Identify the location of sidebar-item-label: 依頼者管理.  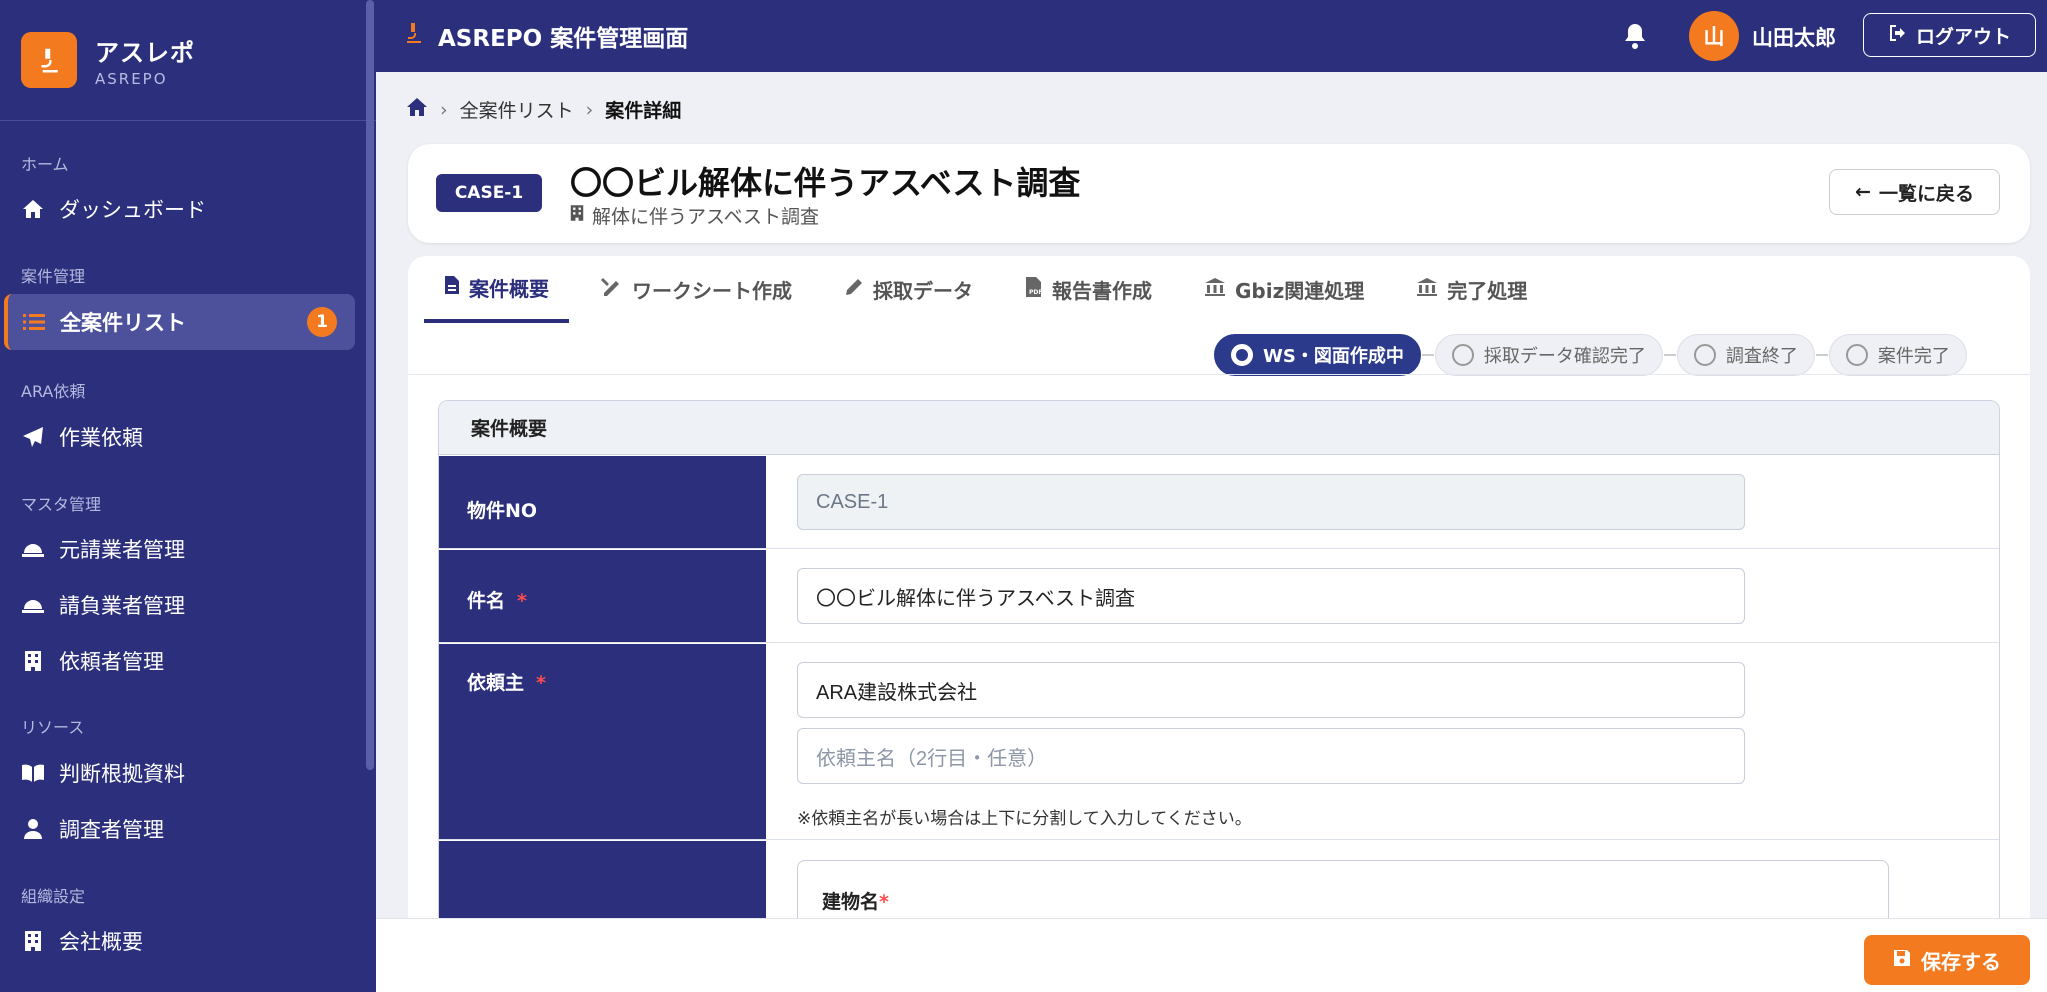
(111, 662).